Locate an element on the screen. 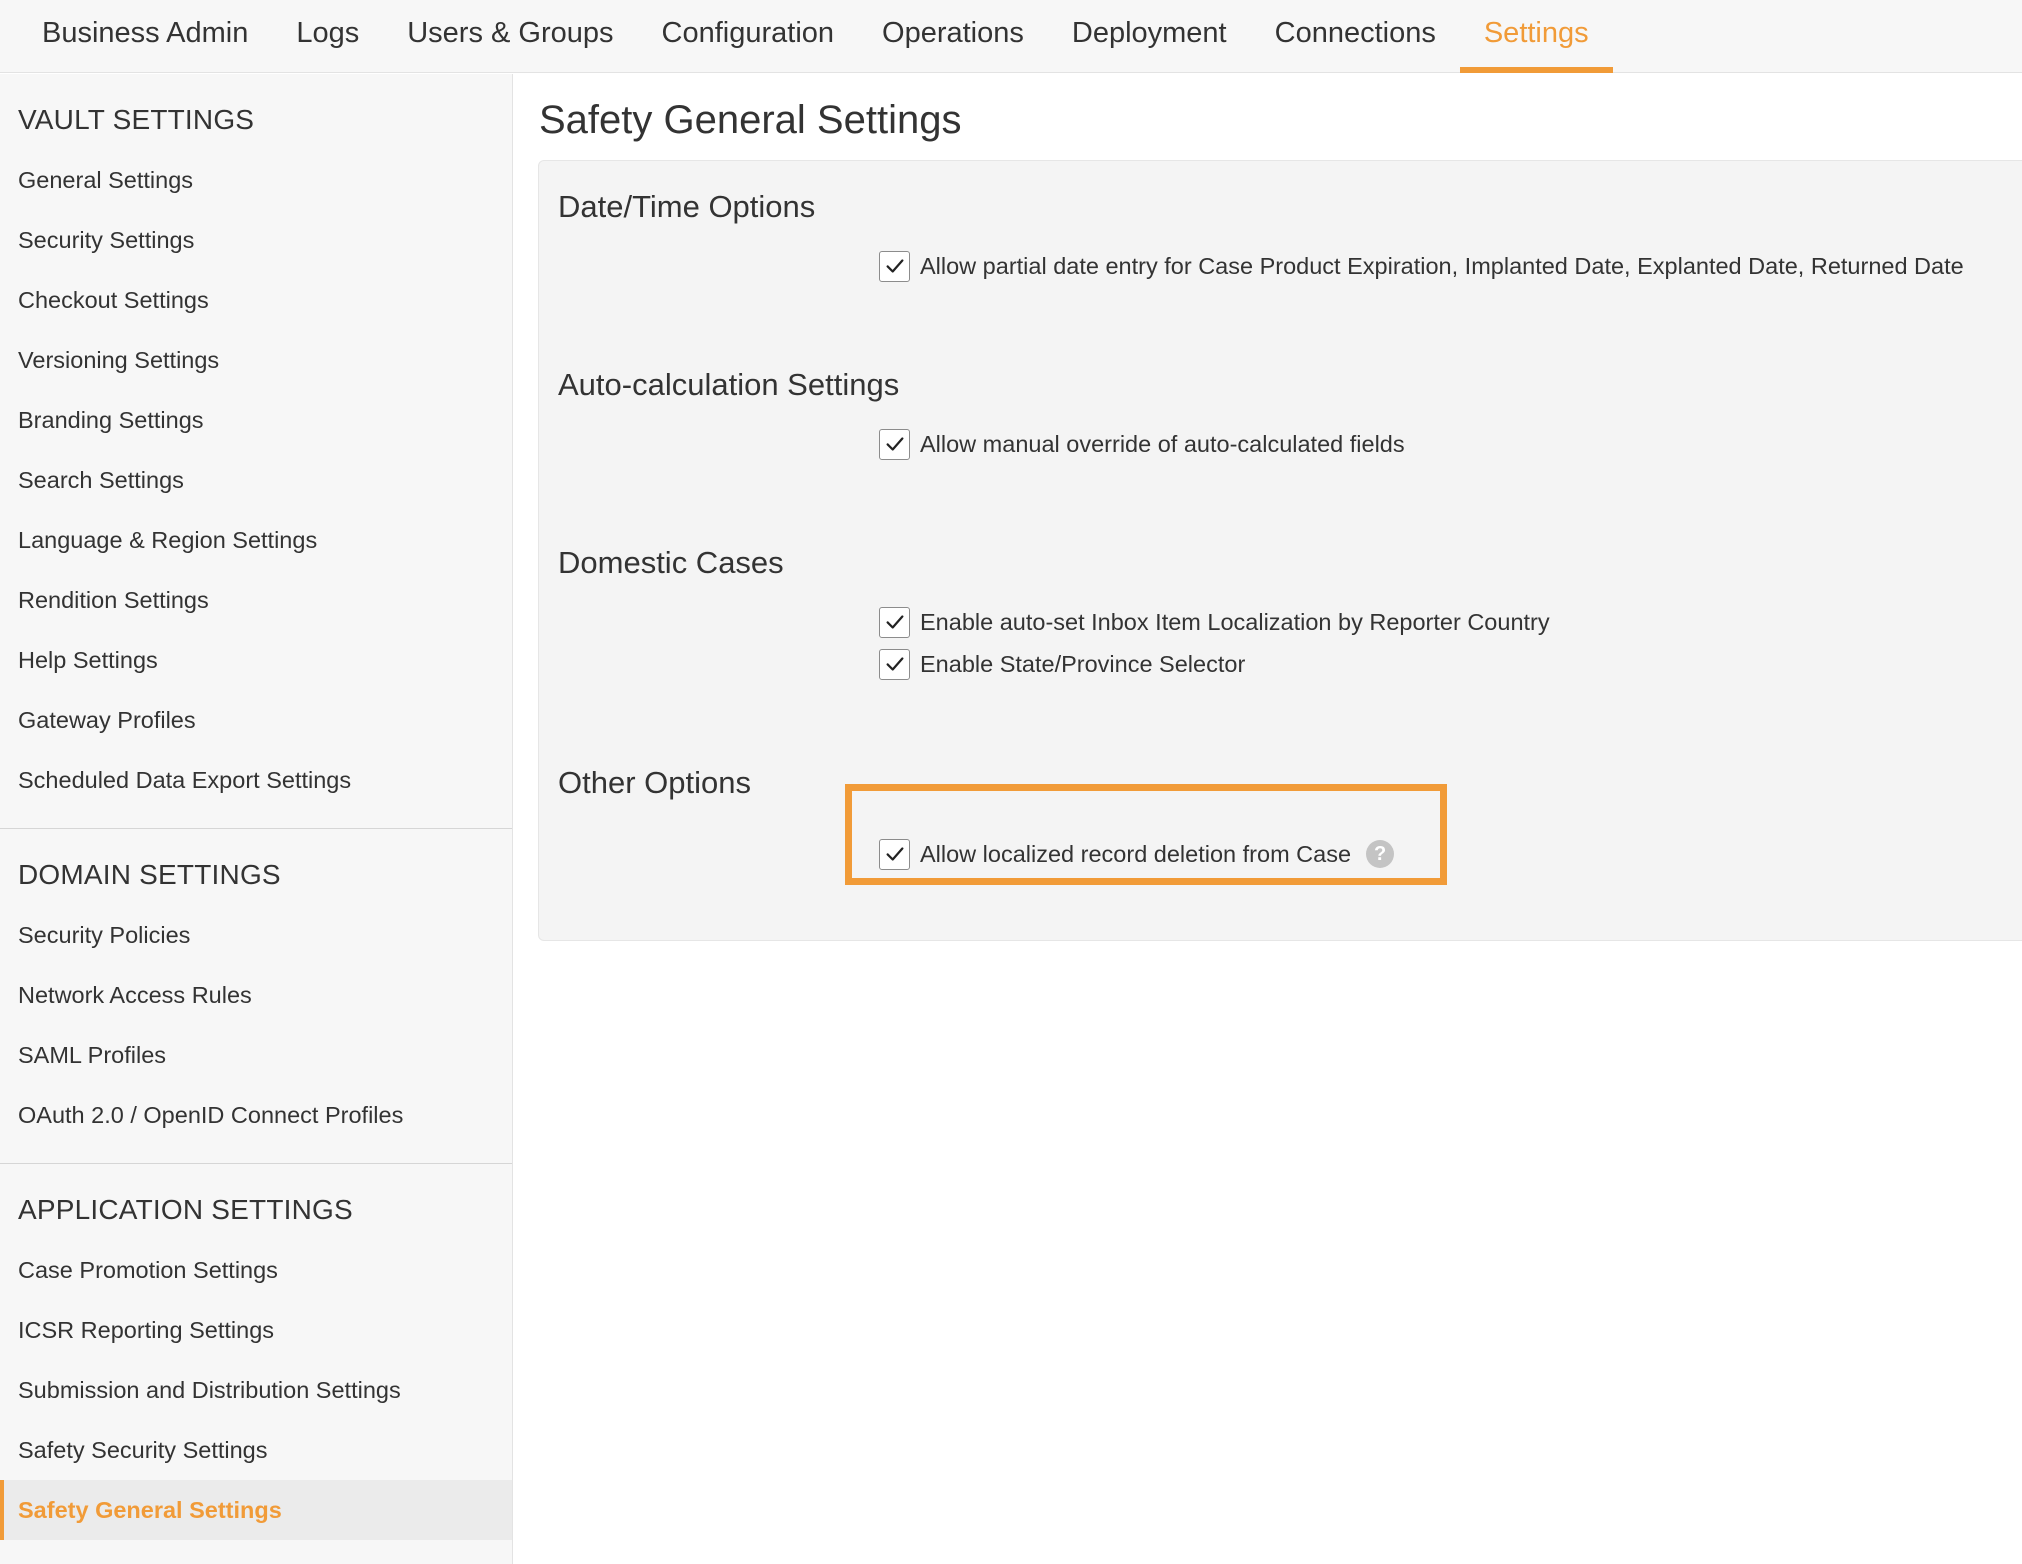 The image size is (2022, 1564). sidebar-item-saml-profiles: SAML Profiles is located at coordinates (256, 1055).